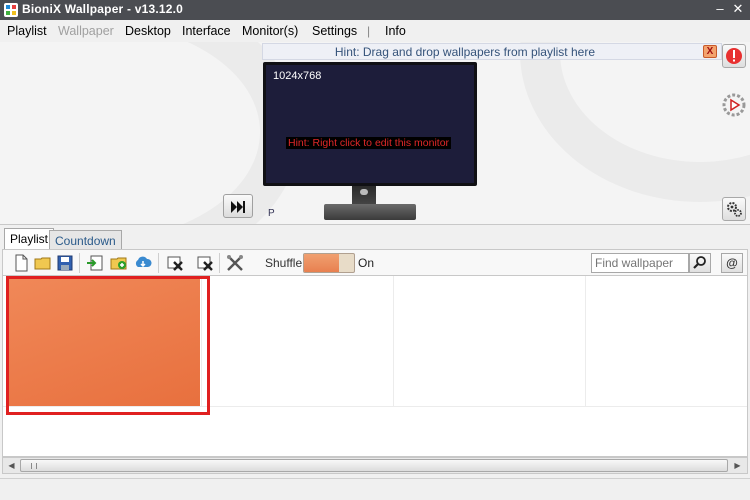 Image resolution: width=750 pixels, height=500 pixels. I want to click on gears-icon, so click(734, 209).